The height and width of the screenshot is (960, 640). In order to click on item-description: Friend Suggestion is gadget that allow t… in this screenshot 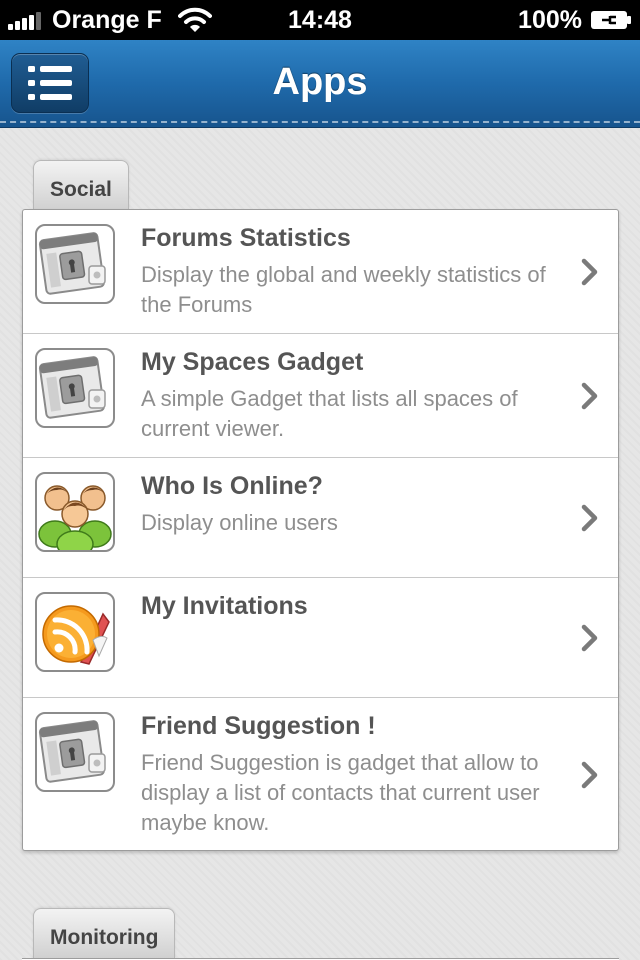, I will do `click(340, 792)`.